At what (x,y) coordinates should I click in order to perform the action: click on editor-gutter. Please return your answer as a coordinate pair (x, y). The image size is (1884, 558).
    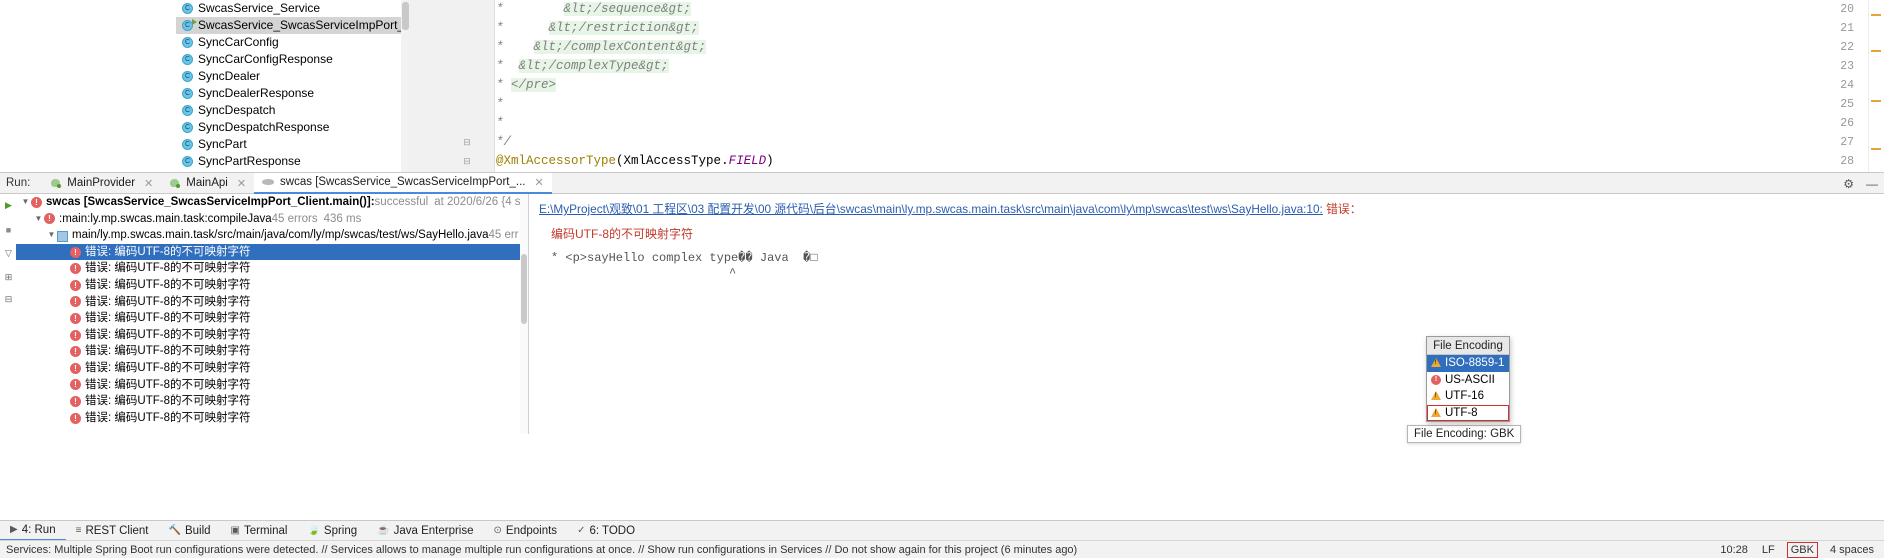
    Looking at the image, I should click on (452, 86).